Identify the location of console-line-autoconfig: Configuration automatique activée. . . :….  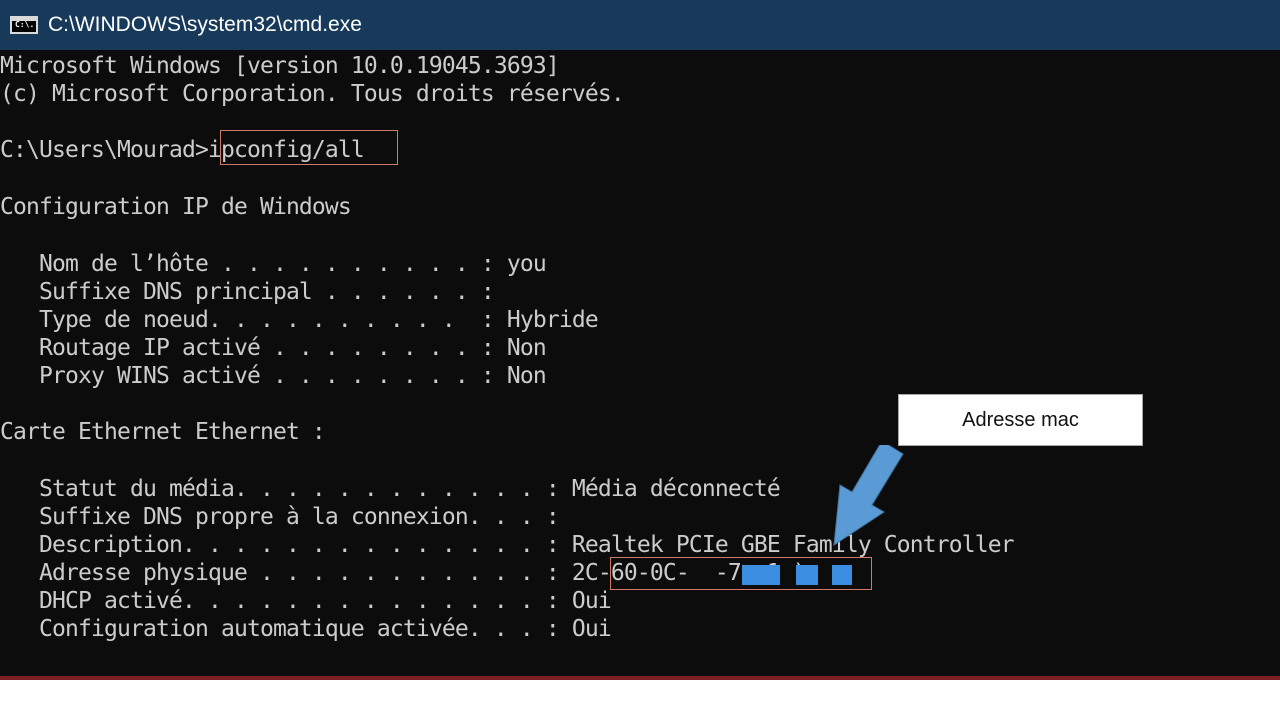
(306, 629).